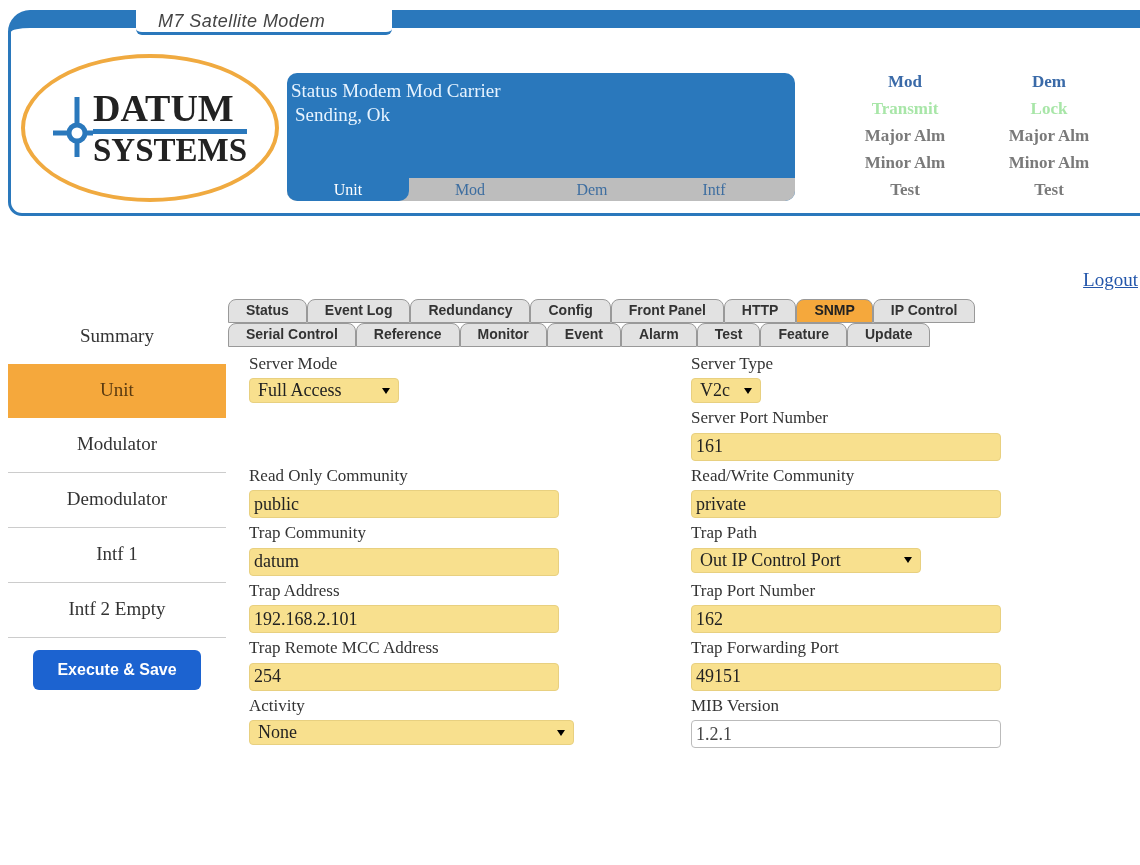  I want to click on tab: Update, so click(888, 334).